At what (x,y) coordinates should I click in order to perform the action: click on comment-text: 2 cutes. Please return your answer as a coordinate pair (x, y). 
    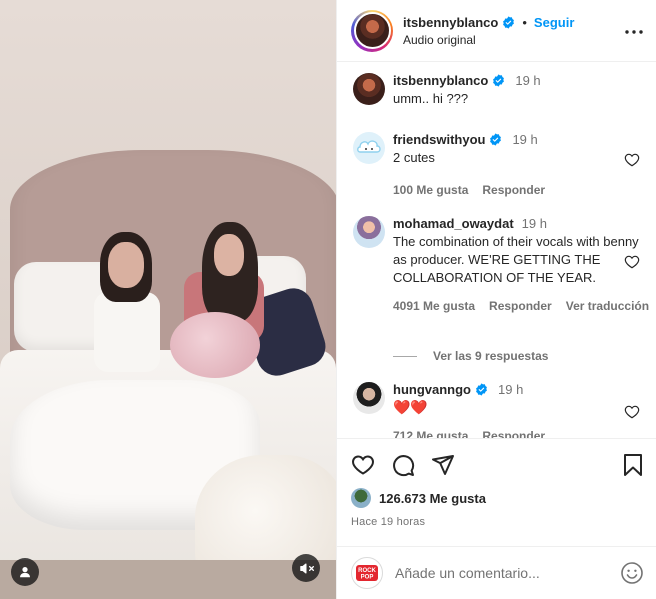
    Looking at the image, I should click on (414, 157).